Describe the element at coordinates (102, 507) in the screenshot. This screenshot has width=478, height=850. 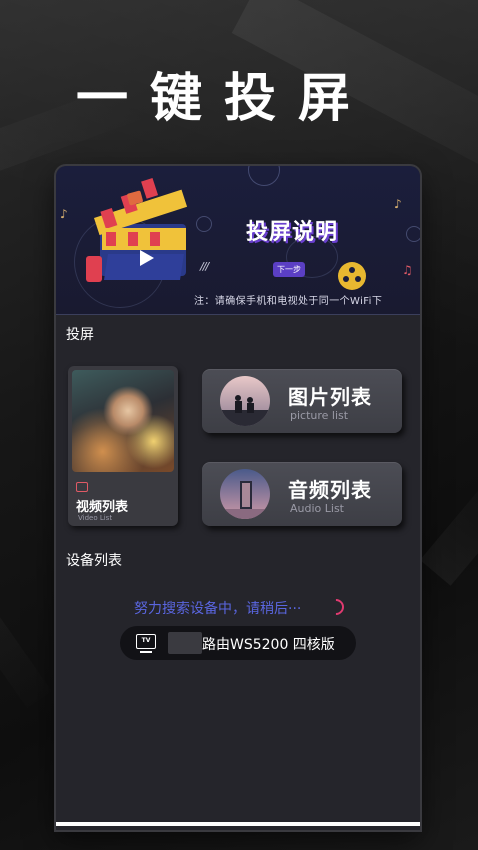
I see `video-list-title: 视频列表` at that location.